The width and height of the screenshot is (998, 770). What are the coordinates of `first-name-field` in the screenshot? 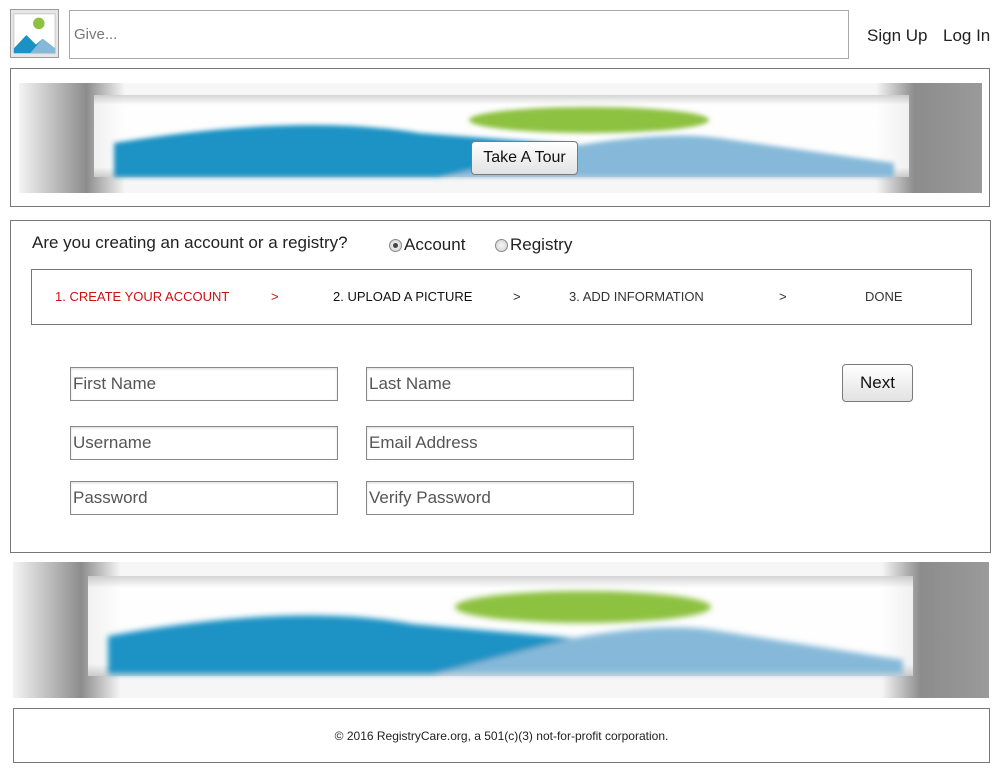 It's located at (204, 384).